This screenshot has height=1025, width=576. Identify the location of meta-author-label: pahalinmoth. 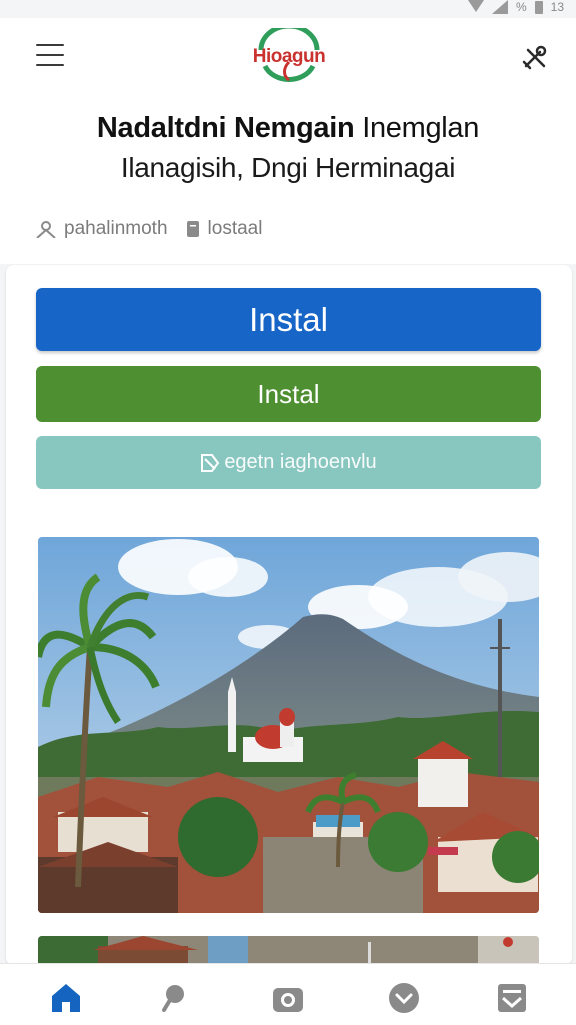
(116, 228).